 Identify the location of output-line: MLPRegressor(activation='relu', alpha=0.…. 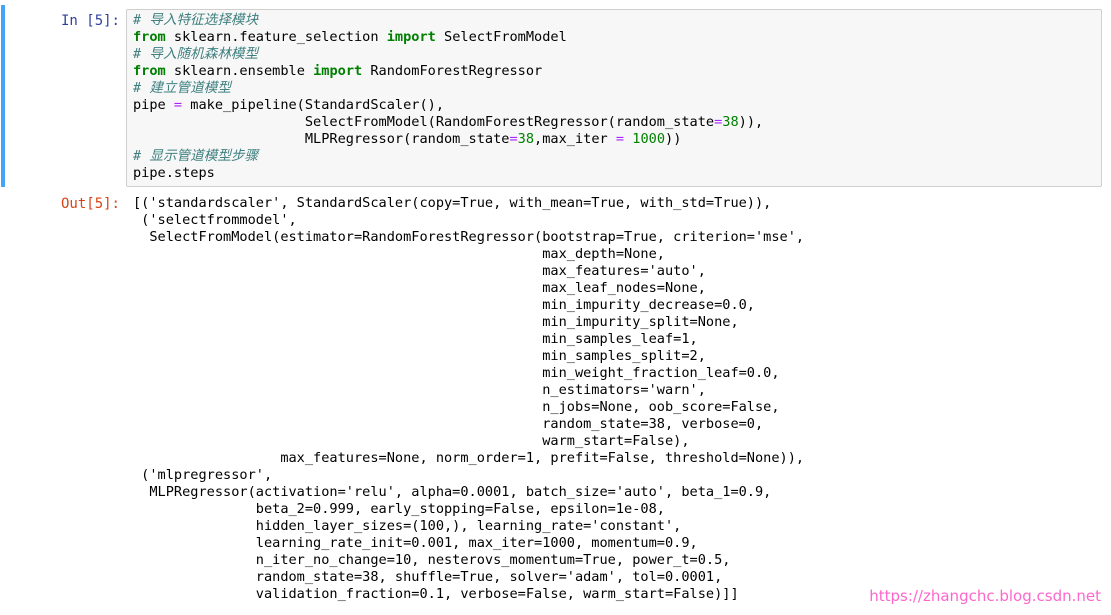
(452, 492).